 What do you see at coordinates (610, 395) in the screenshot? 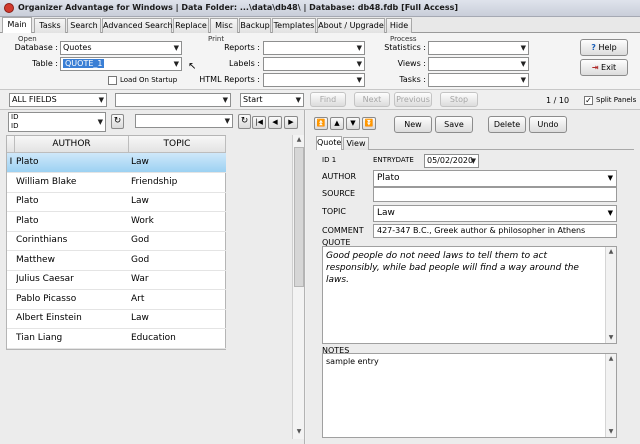
I see `notes-scrollbar: ▲ ▼` at bounding box center [610, 395].